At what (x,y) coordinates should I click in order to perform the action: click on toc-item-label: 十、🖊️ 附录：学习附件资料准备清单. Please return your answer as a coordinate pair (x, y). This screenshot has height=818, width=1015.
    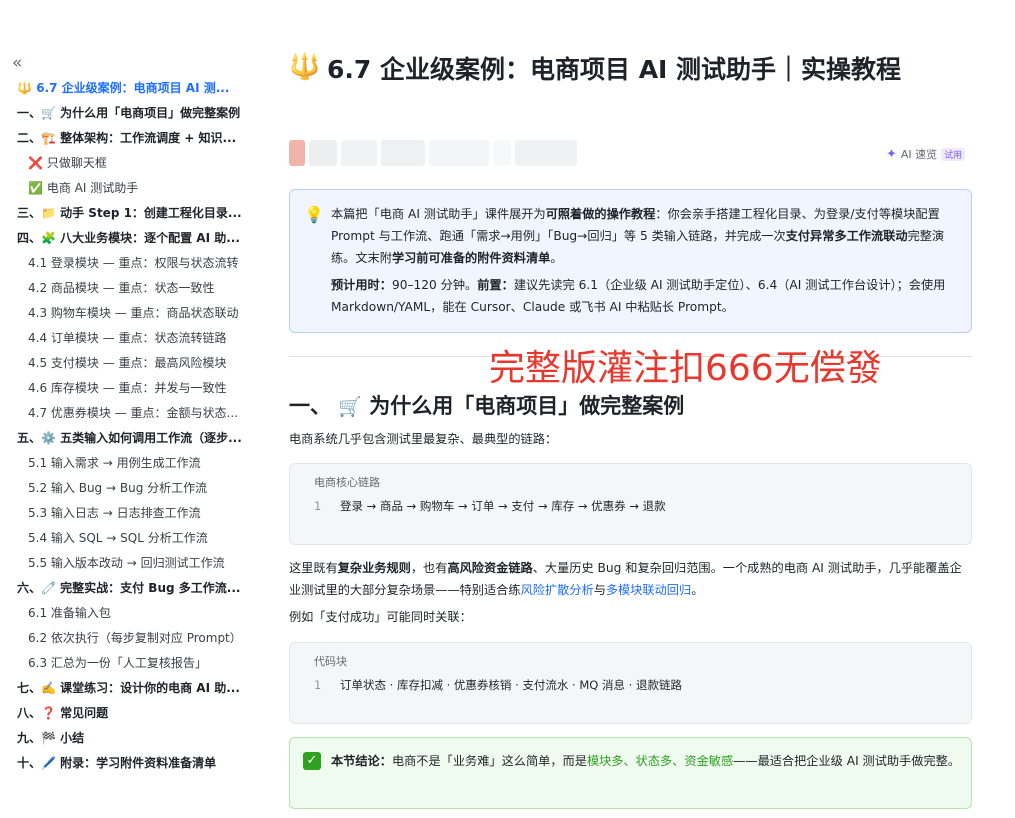
    Looking at the image, I should click on (117, 763).